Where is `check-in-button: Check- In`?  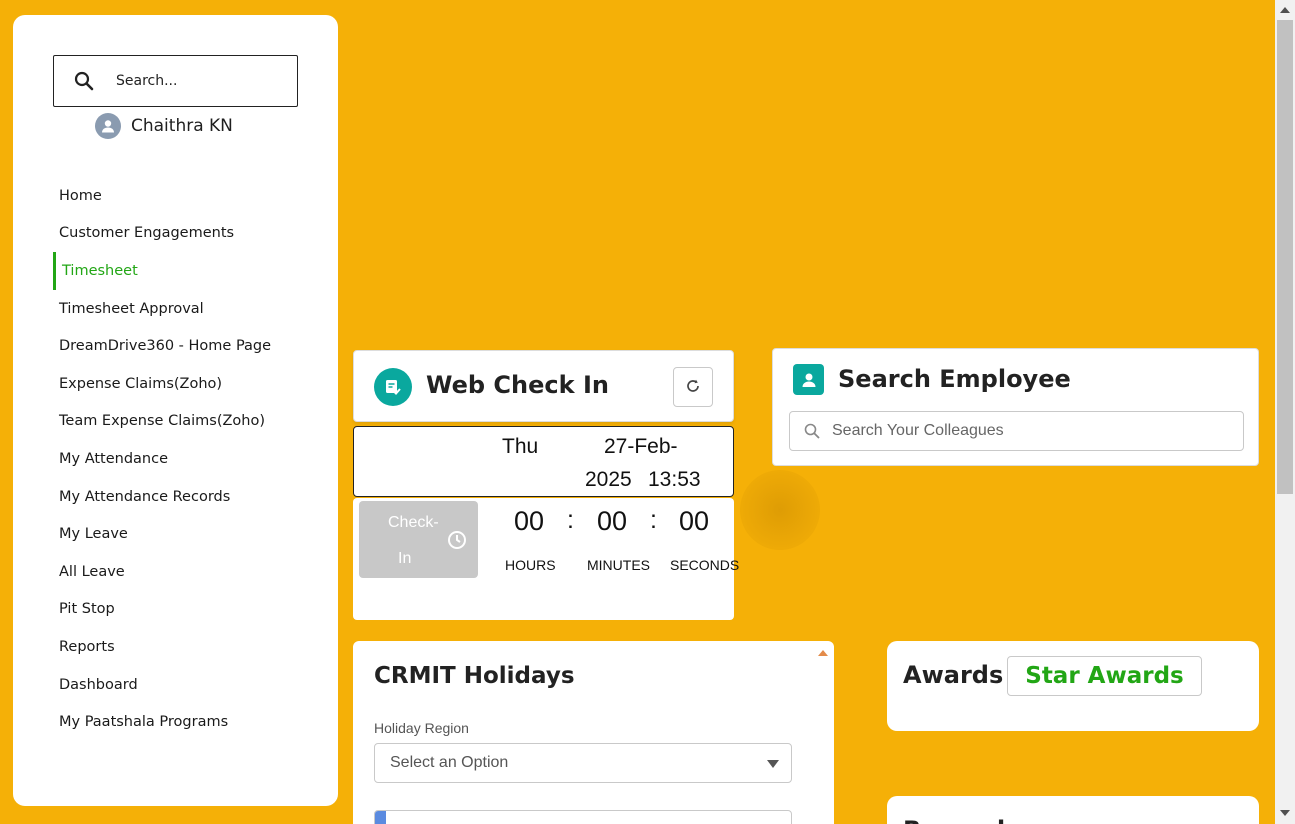 check-in-button: Check- In is located at coordinates (418, 539).